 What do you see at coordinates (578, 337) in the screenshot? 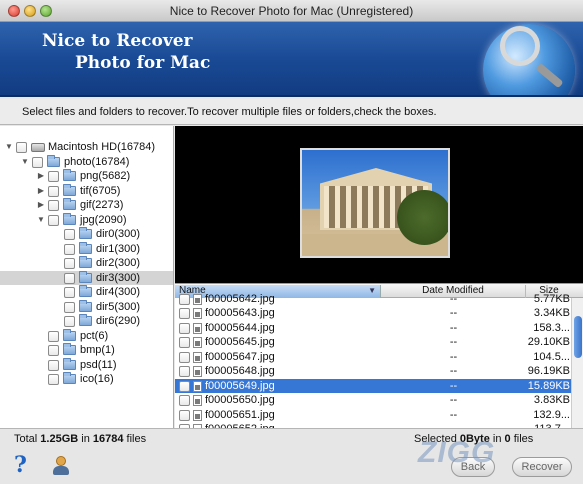
I see `scrollbar-thumb` at bounding box center [578, 337].